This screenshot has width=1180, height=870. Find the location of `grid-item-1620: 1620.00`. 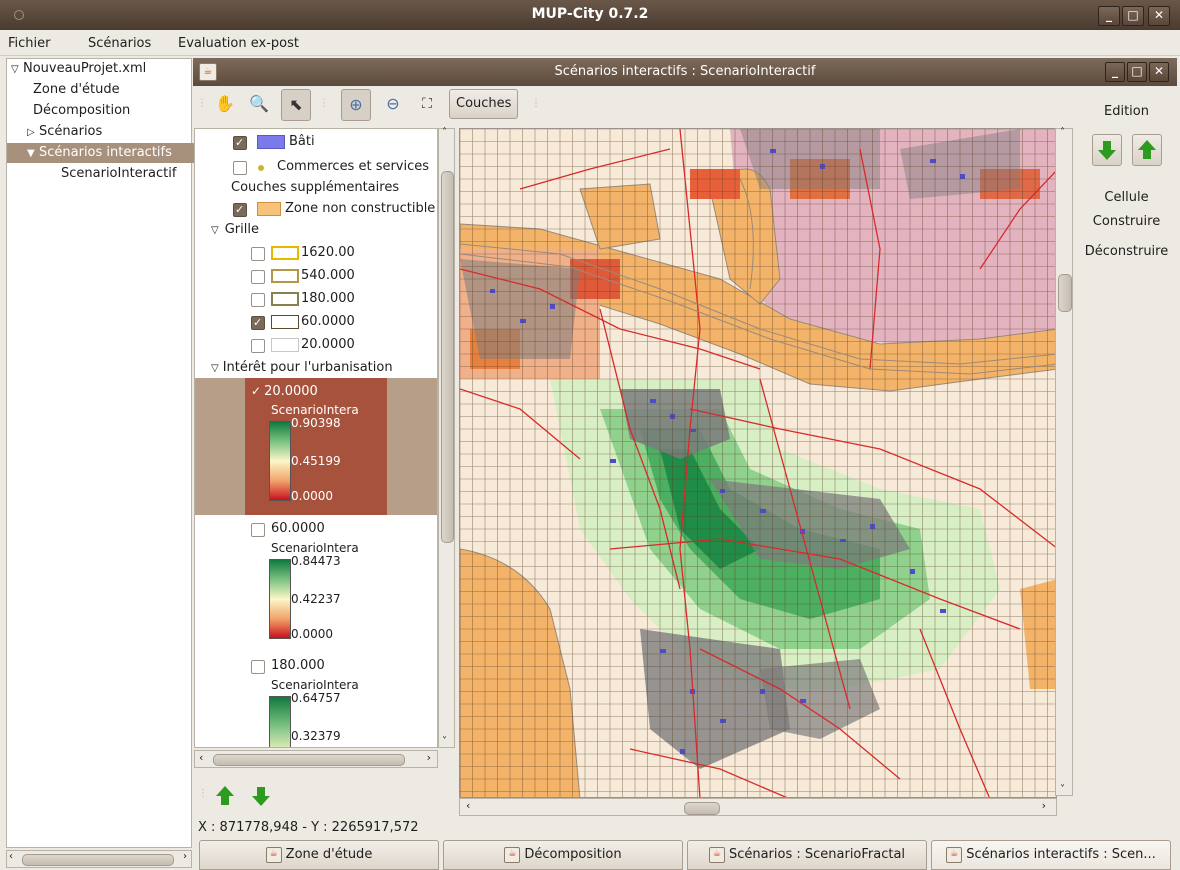

grid-item-1620: 1620.00 is located at coordinates (315, 253).